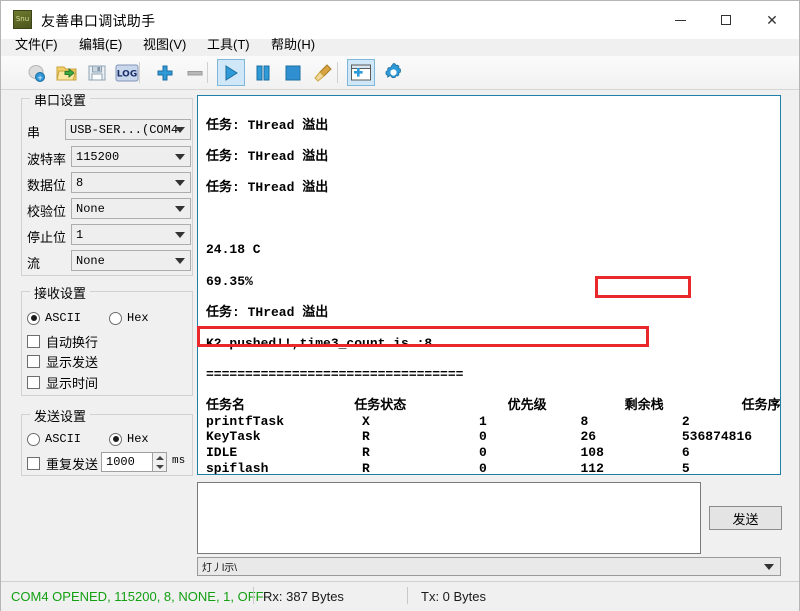 Image resolution: width=800 pixels, height=611 pixels. I want to click on add-icon, so click(165, 72).